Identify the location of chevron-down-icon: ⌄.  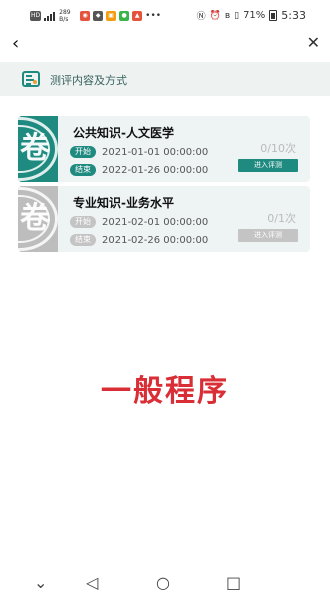
(40, 583).